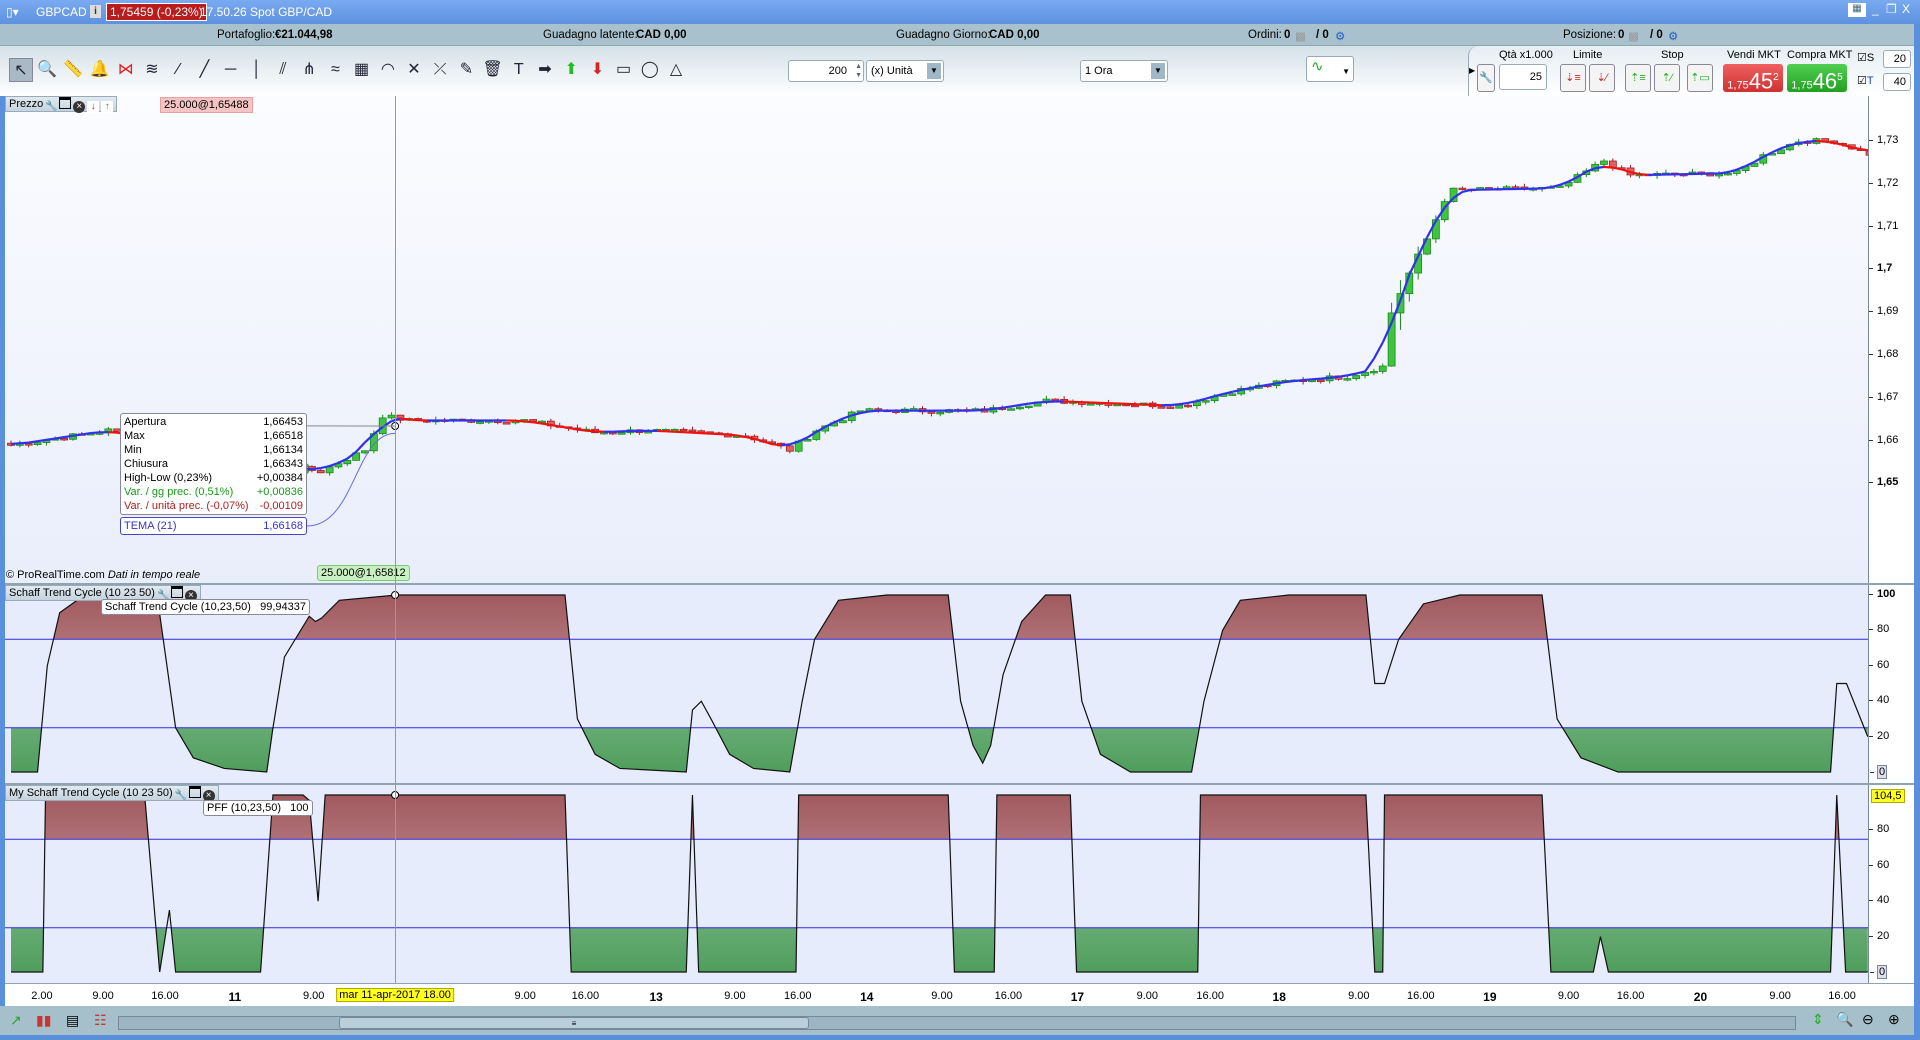  What do you see at coordinates (179, 492) in the screenshot?
I see `ohlc-label: Var. / gg prec. (0,51%)` at bounding box center [179, 492].